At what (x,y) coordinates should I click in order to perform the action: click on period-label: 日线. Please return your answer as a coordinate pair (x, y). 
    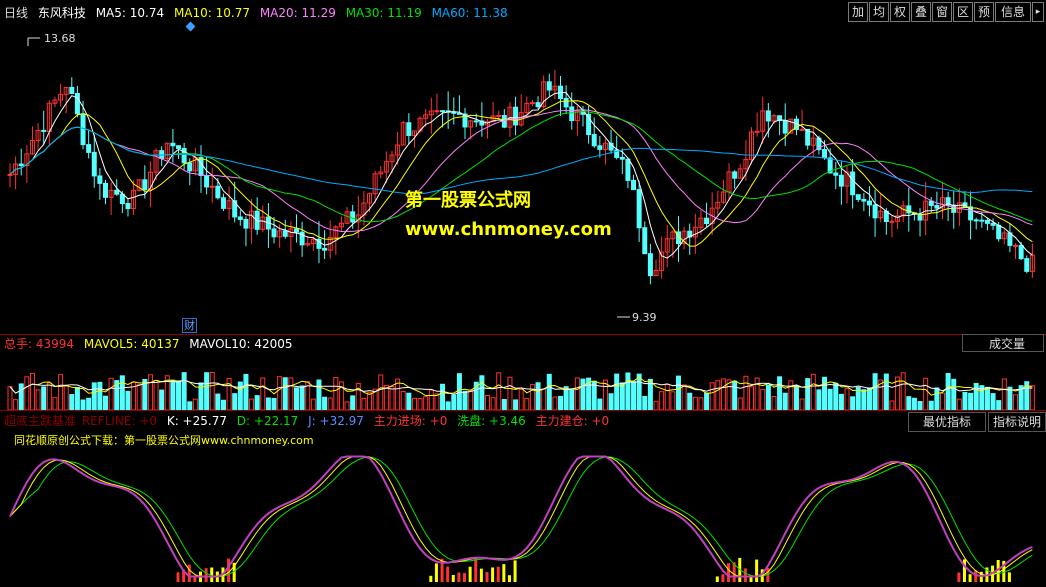
    Looking at the image, I should click on (16, 13).